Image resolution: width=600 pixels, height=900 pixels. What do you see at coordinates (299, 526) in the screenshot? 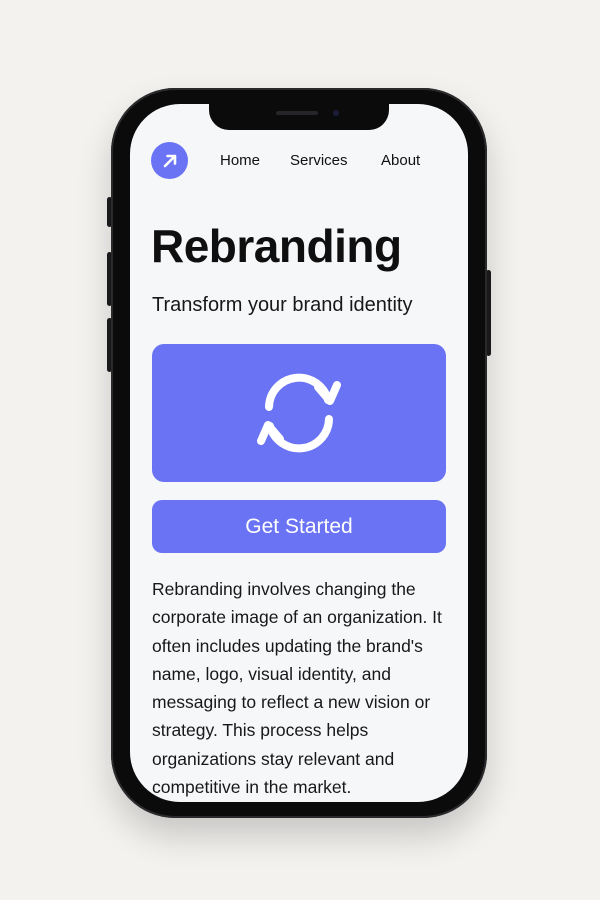
I see `get-started-button: Get Started` at bounding box center [299, 526].